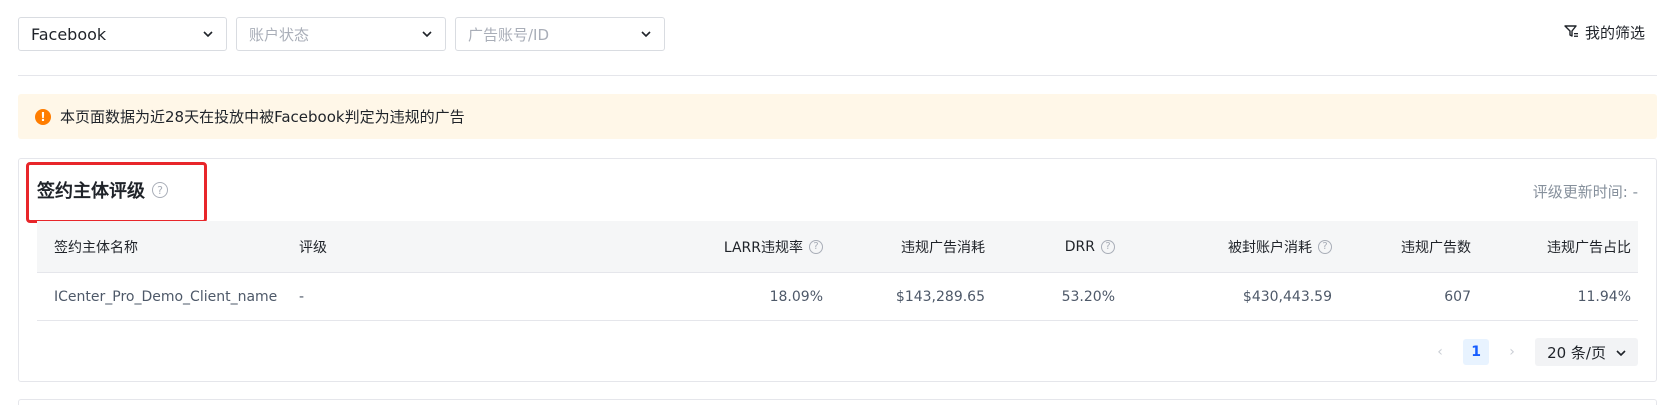  I want to click on cell-ad-ratio: 11.94%, so click(1604, 296).